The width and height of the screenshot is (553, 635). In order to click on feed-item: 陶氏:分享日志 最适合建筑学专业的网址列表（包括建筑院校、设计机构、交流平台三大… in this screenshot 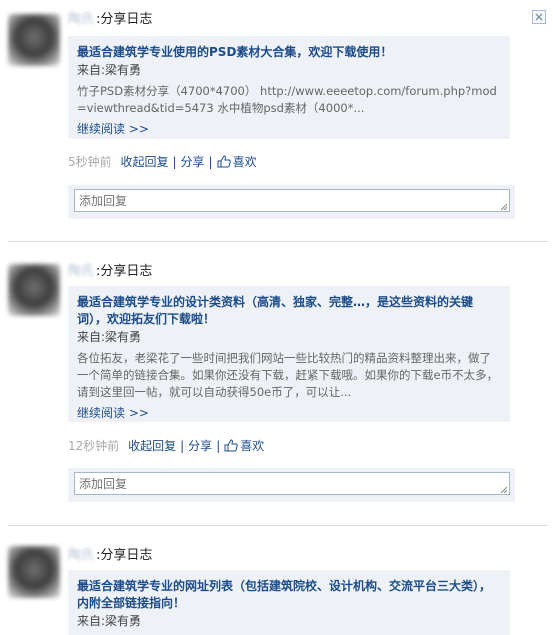, I will do `click(276, 588)`.